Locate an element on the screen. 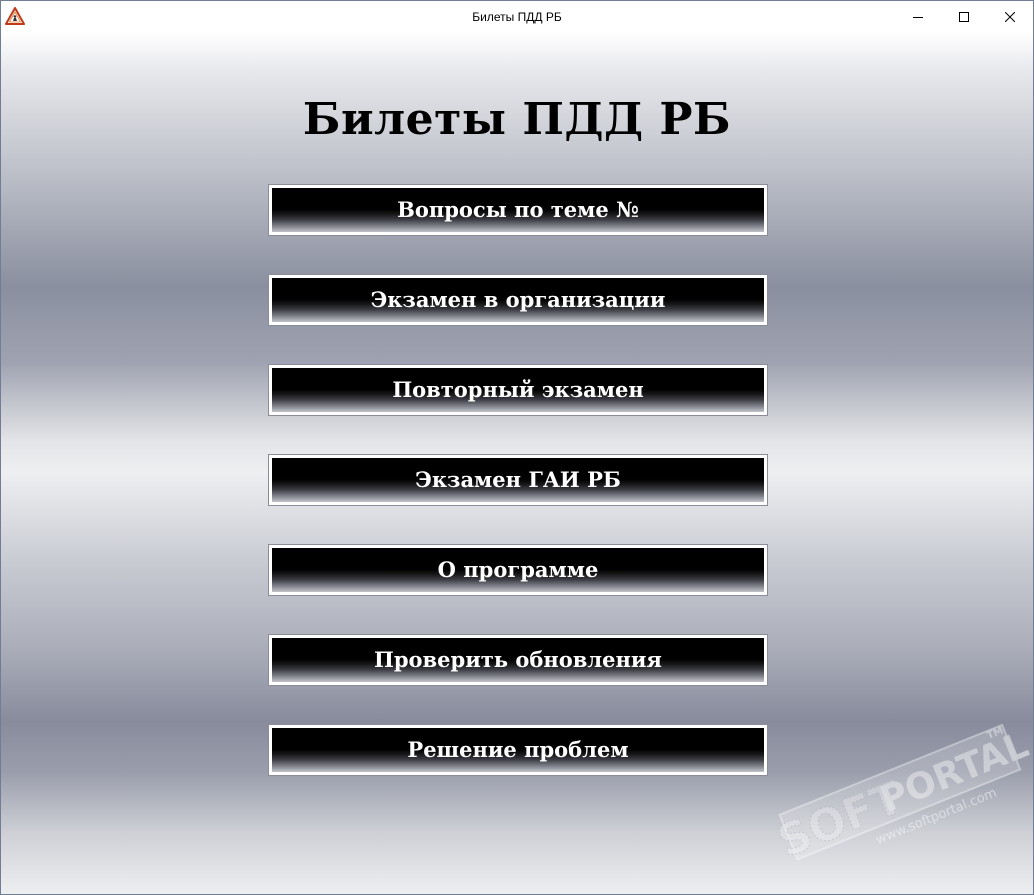  title-bar: Билеты ПДД РБ is located at coordinates (517, 16).